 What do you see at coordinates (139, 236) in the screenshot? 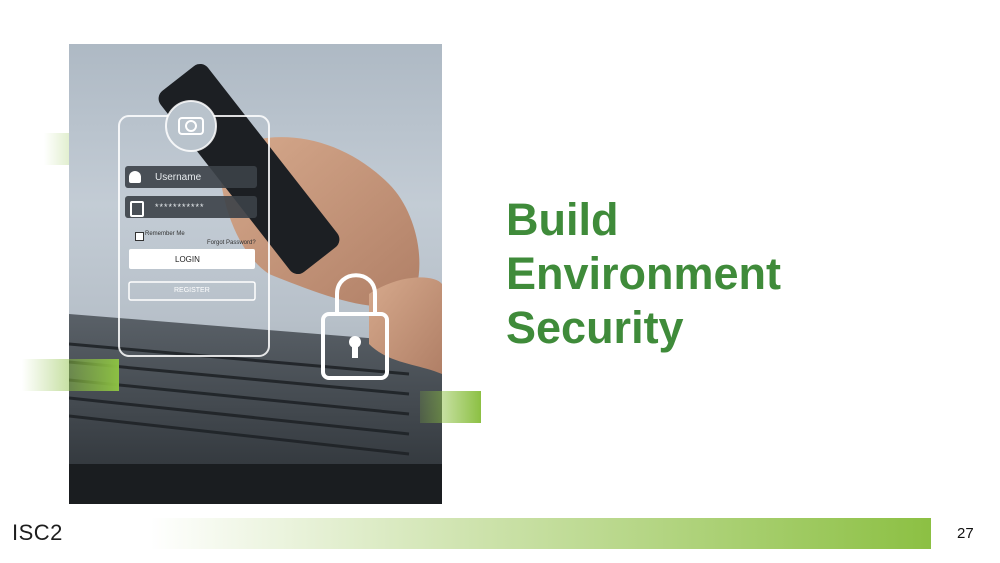
I see `remember-checkbox` at bounding box center [139, 236].